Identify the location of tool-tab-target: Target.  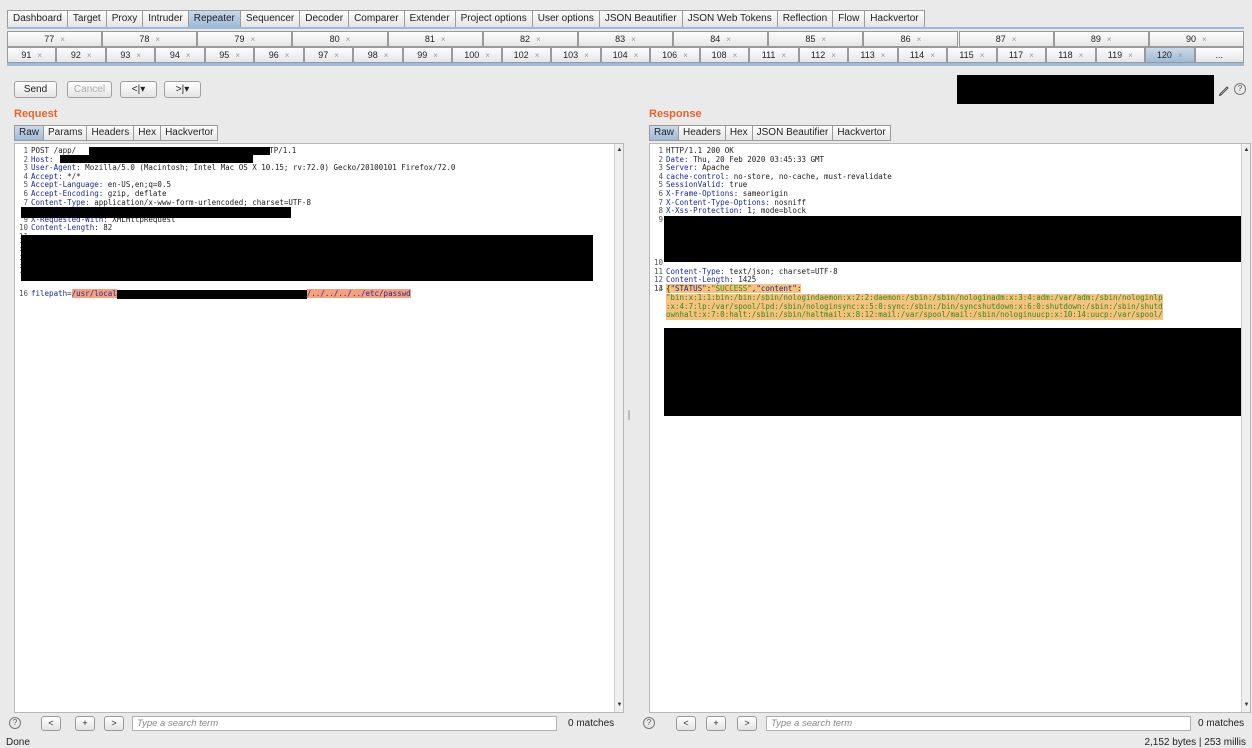
(87, 19).